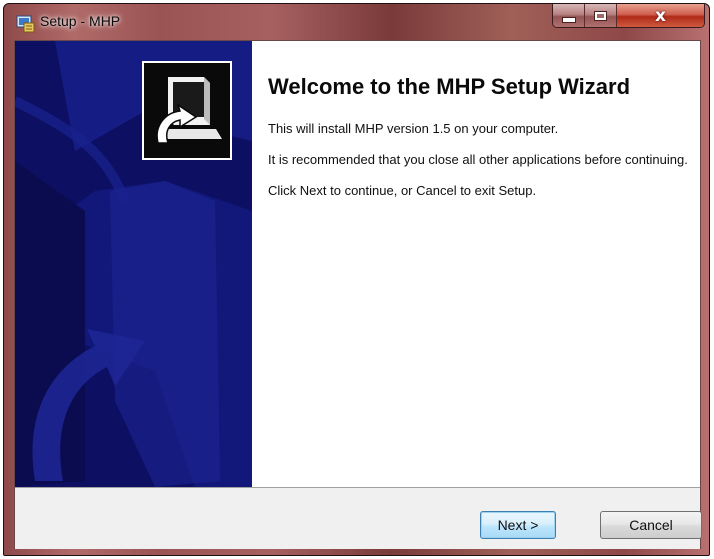 The height and width of the screenshot is (559, 714). Describe the element at coordinates (568, 20) in the screenshot. I see `minimize-icon` at that location.